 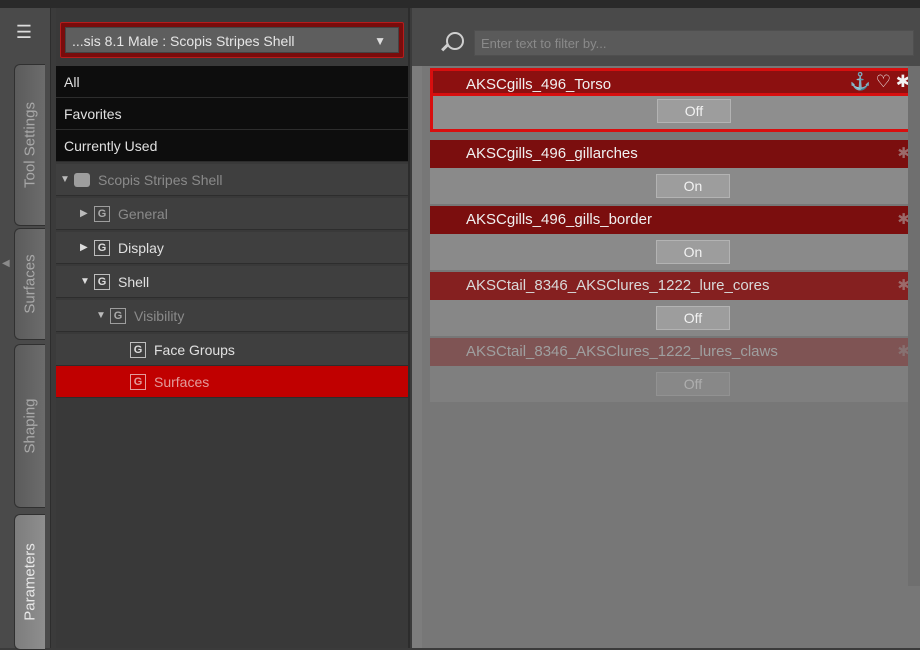 I want to click on parameter-label: AKSCtail_8346_AKSClures_1222_lures_claws, so click(x=674, y=352).